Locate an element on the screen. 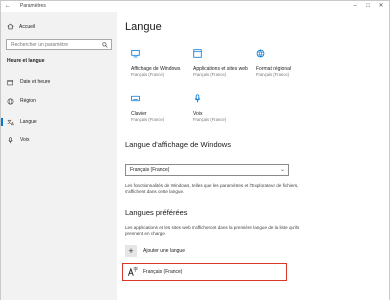 The width and height of the screenshot is (390, 300). home-label: Accueil is located at coordinates (27, 26).